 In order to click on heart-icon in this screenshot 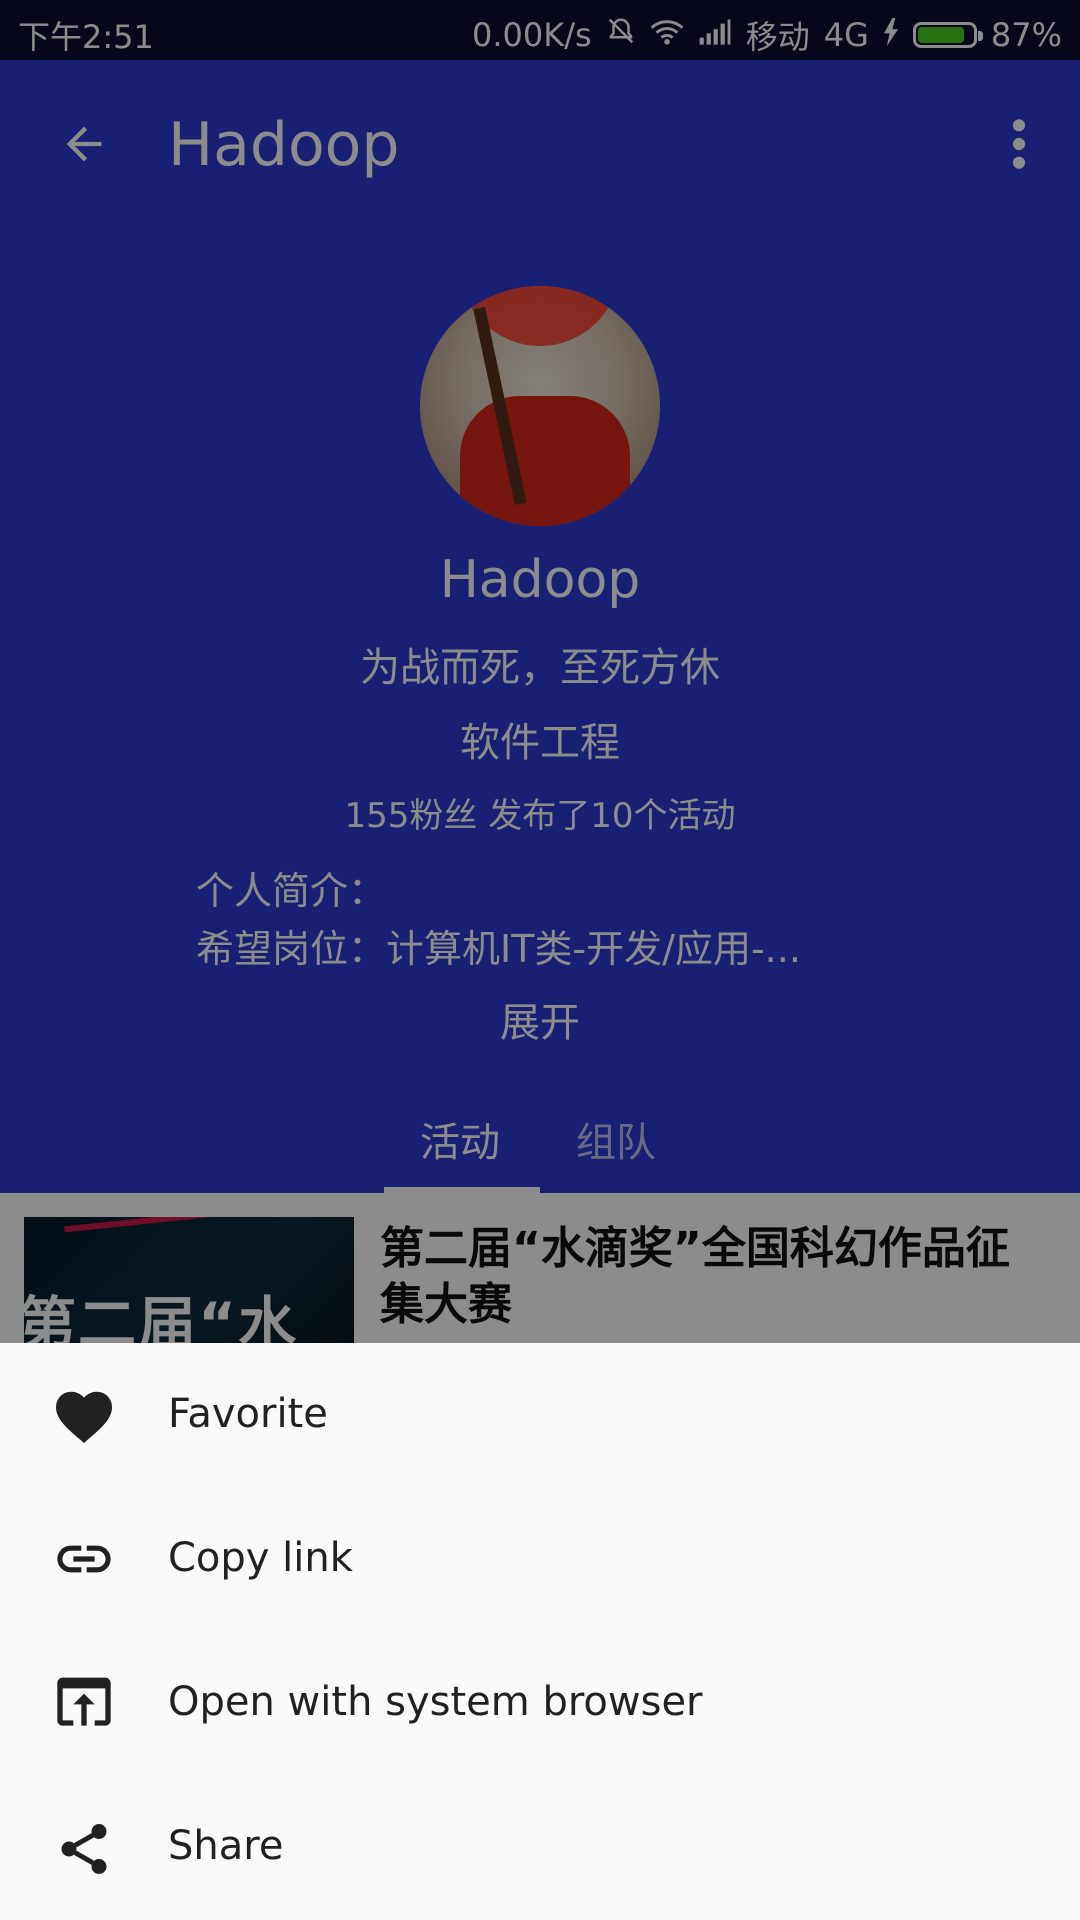, I will do `click(84, 1415)`.